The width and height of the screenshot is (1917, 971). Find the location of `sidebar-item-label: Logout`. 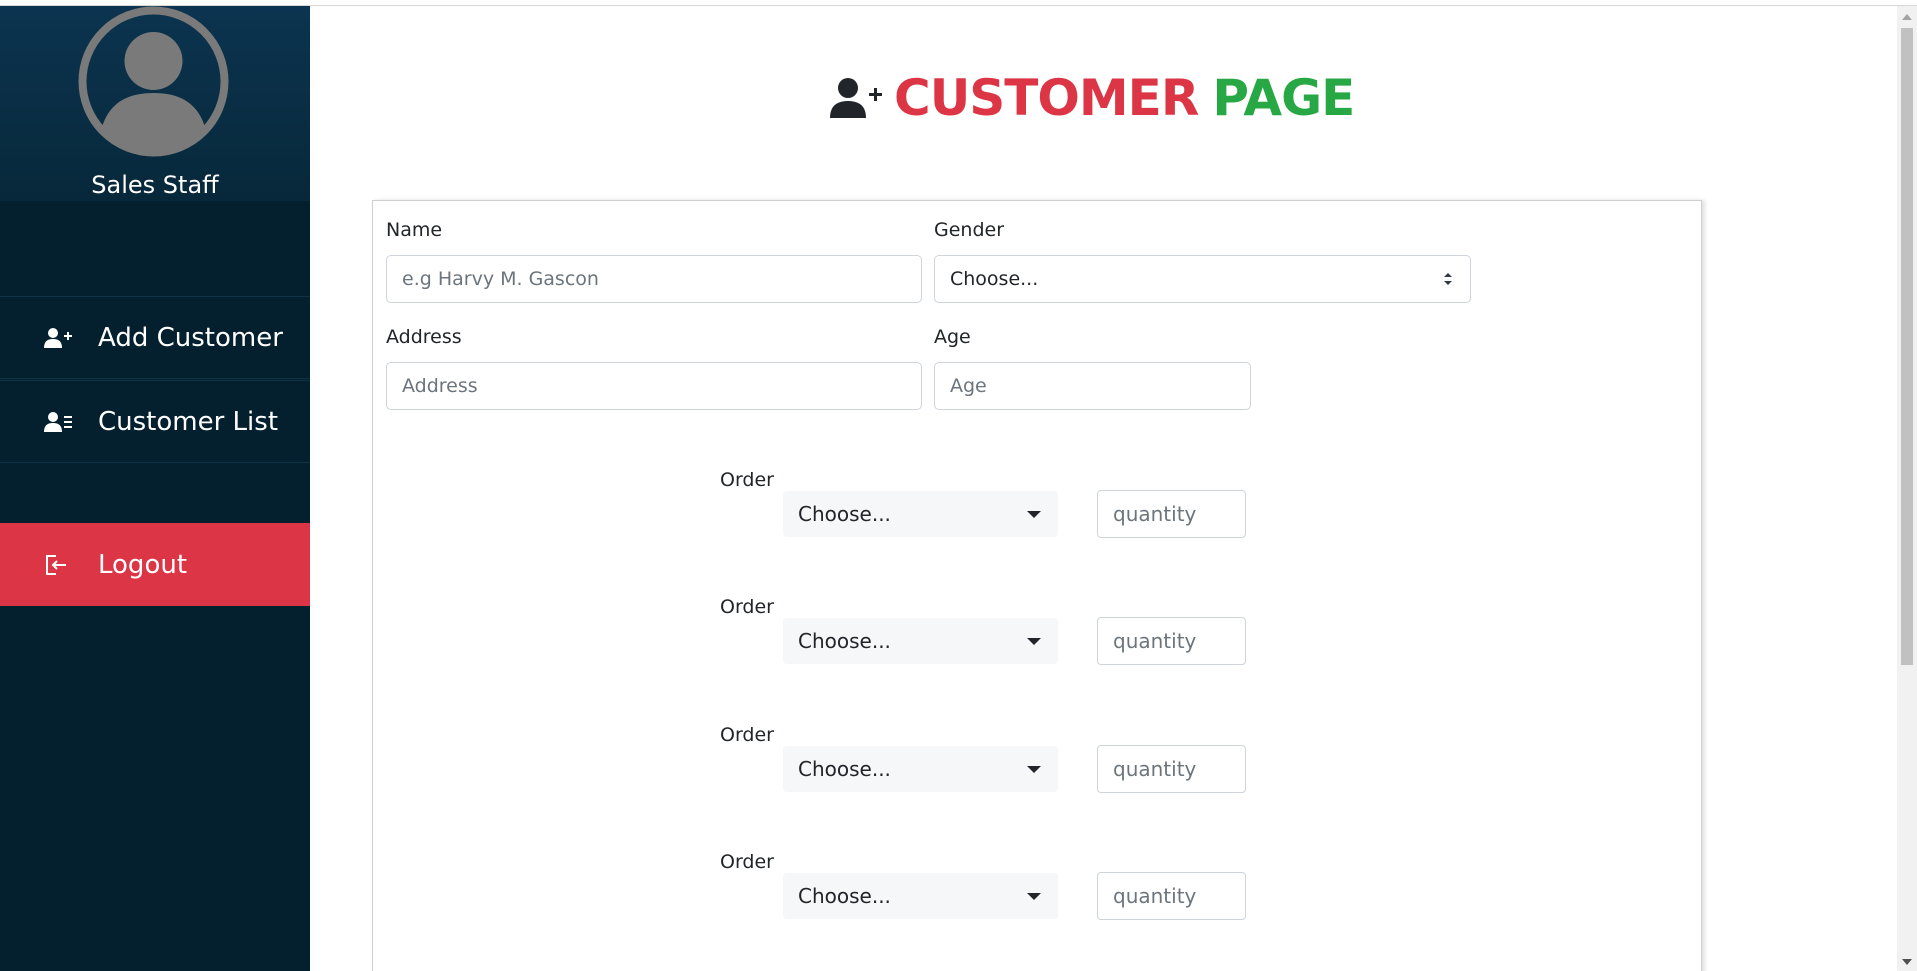

sidebar-item-label: Logout is located at coordinates (143, 564).